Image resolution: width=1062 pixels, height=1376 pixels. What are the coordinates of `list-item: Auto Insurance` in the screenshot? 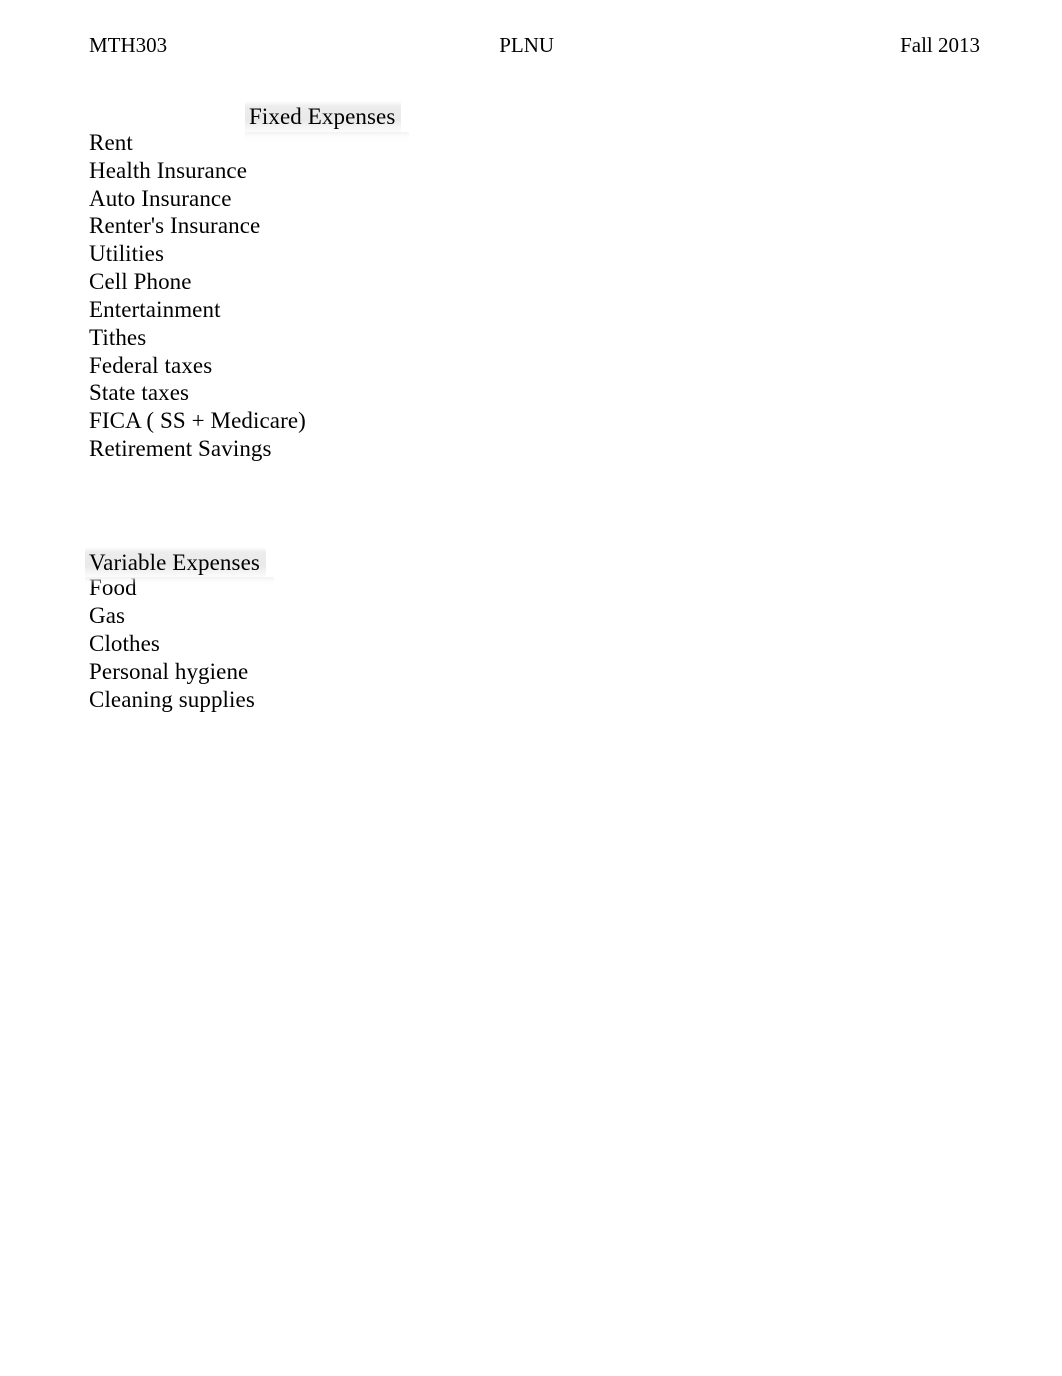 It's located at (160, 198).